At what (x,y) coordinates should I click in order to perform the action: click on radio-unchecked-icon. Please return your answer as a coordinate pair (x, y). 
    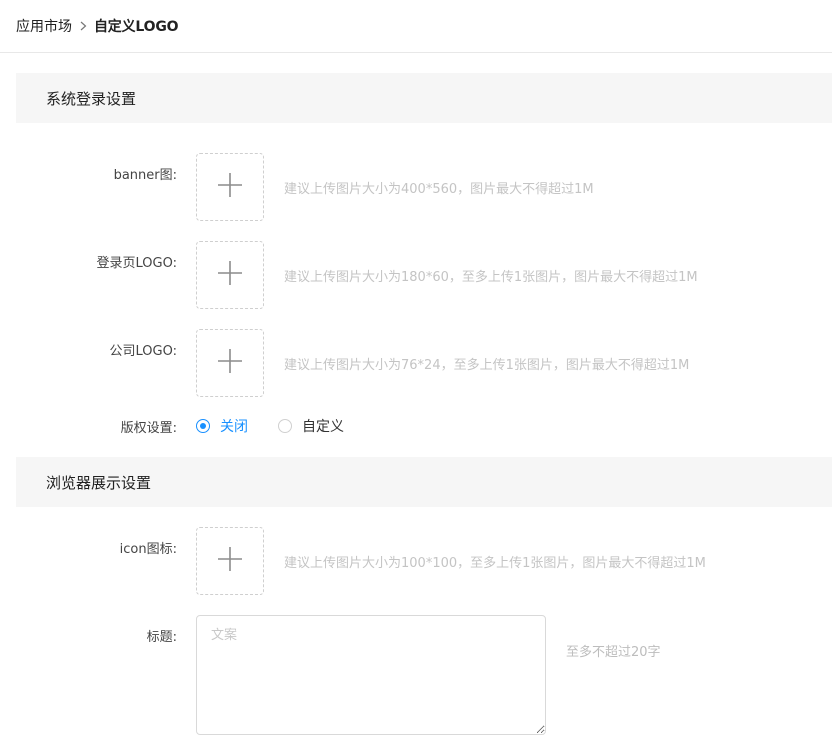
    Looking at the image, I should click on (285, 426).